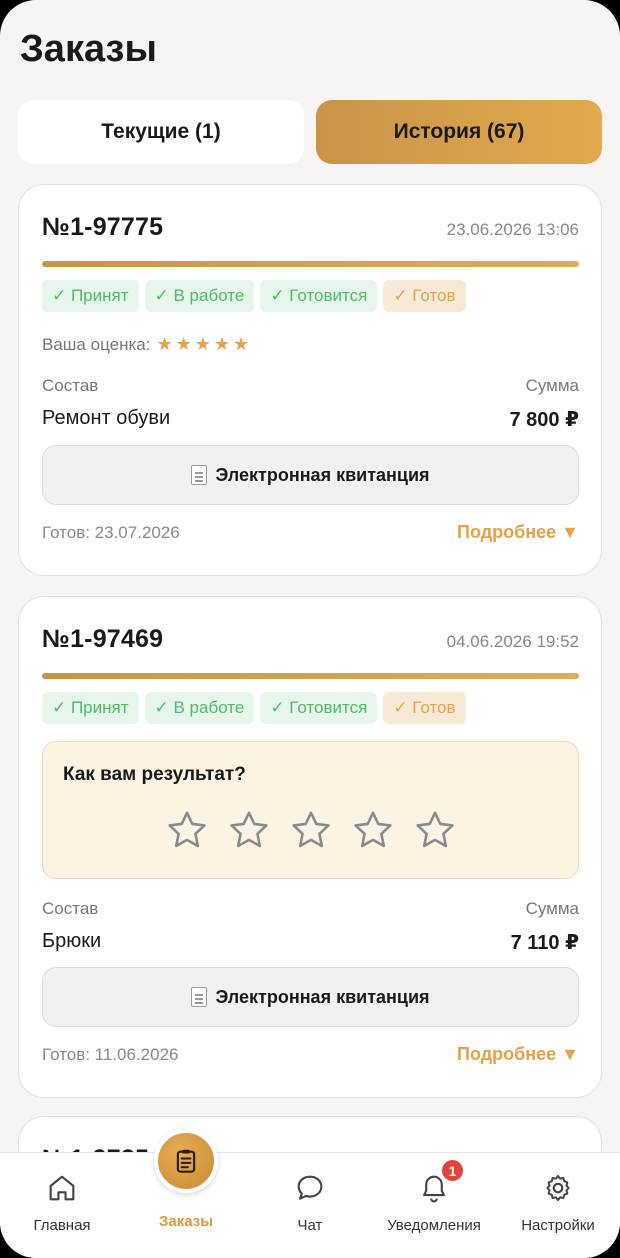 Image resolution: width=620 pixels, height=1258 pixels. Describe the element at coordinates (62, 1188) in the screenshot. I see `home-icon` at that location.